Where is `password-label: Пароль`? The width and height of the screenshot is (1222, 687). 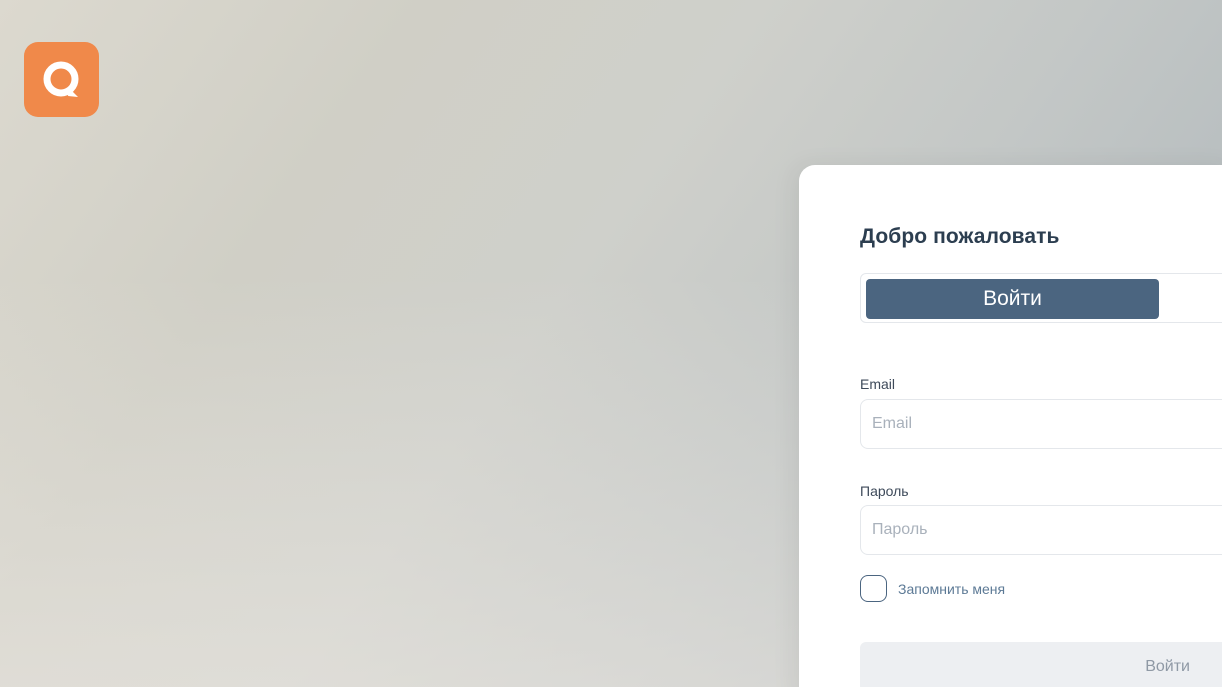
password-label: Пароль is located at coordinates (884, 491).